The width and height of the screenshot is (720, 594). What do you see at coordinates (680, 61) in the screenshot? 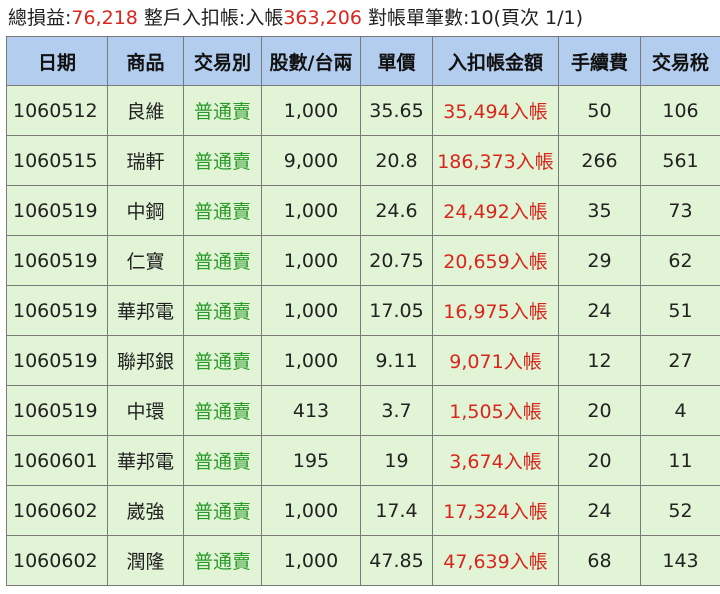
I see `header-tax: 交易稅` at bounding box center [680, 61].